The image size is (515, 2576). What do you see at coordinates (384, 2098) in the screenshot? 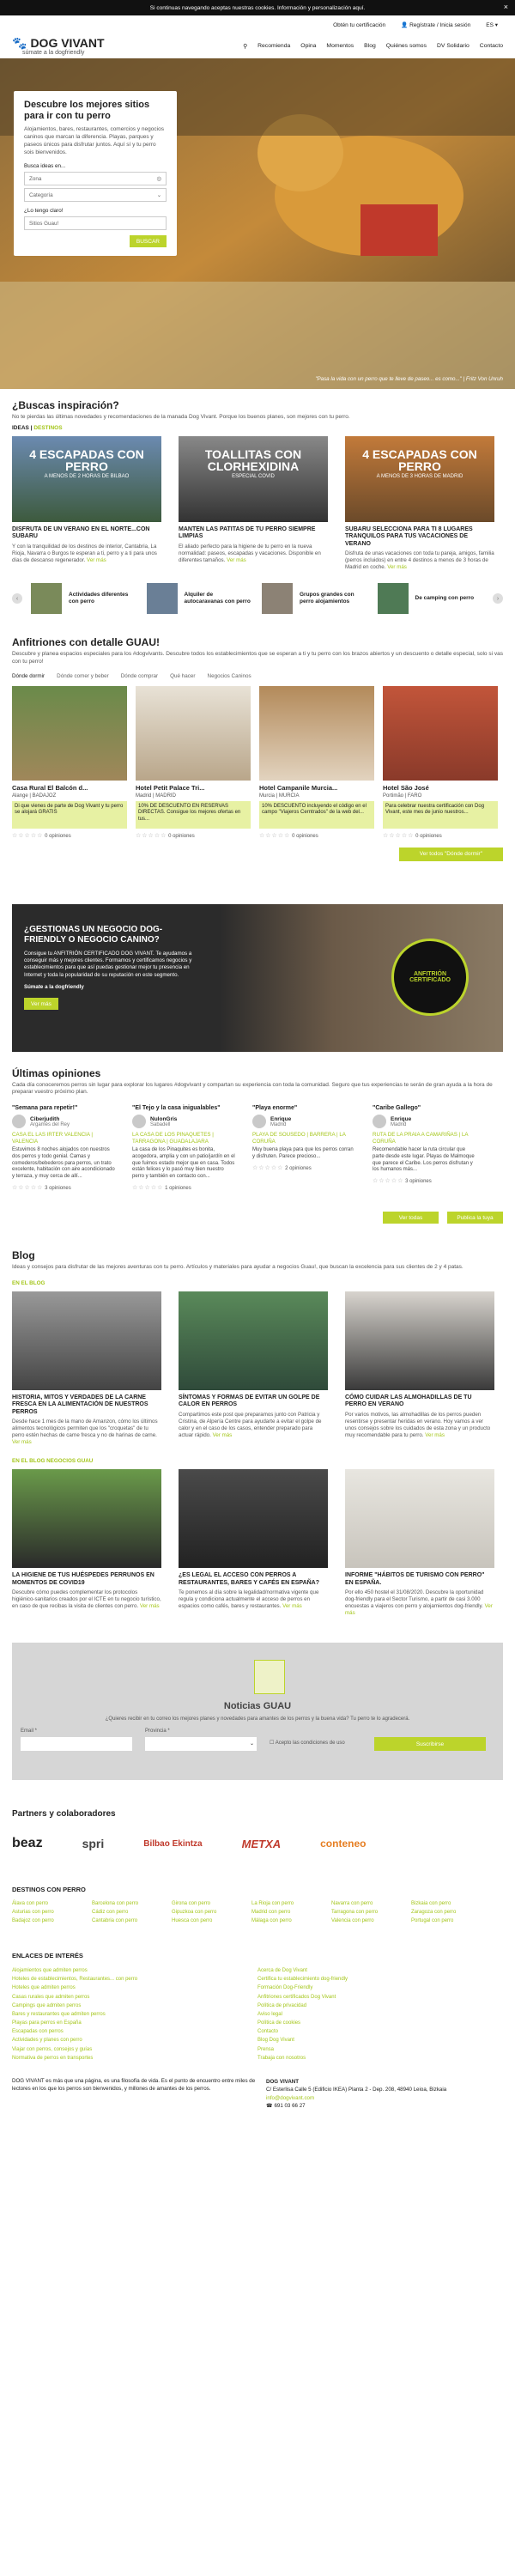
I see `footer-email: info@dogvivant.com` at bounding box center [384, 2098].